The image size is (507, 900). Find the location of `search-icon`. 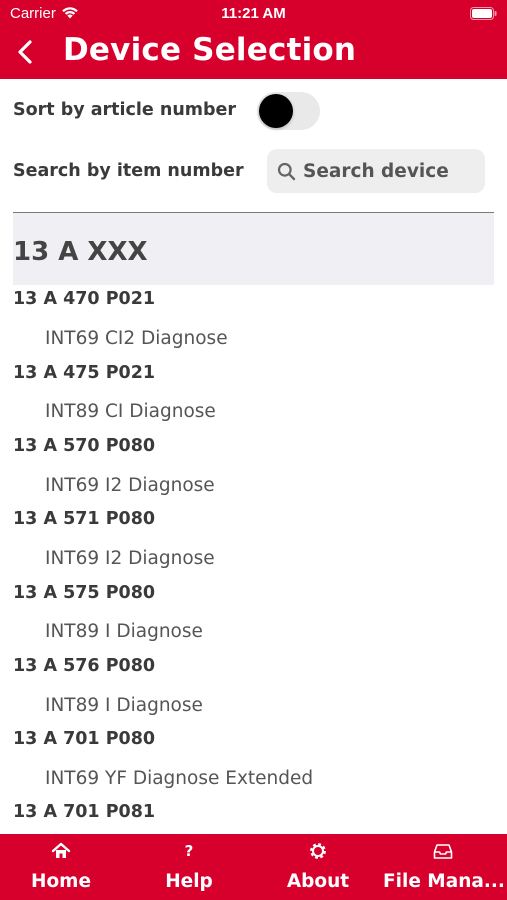

search-icon is located at coordinates (286, 171).